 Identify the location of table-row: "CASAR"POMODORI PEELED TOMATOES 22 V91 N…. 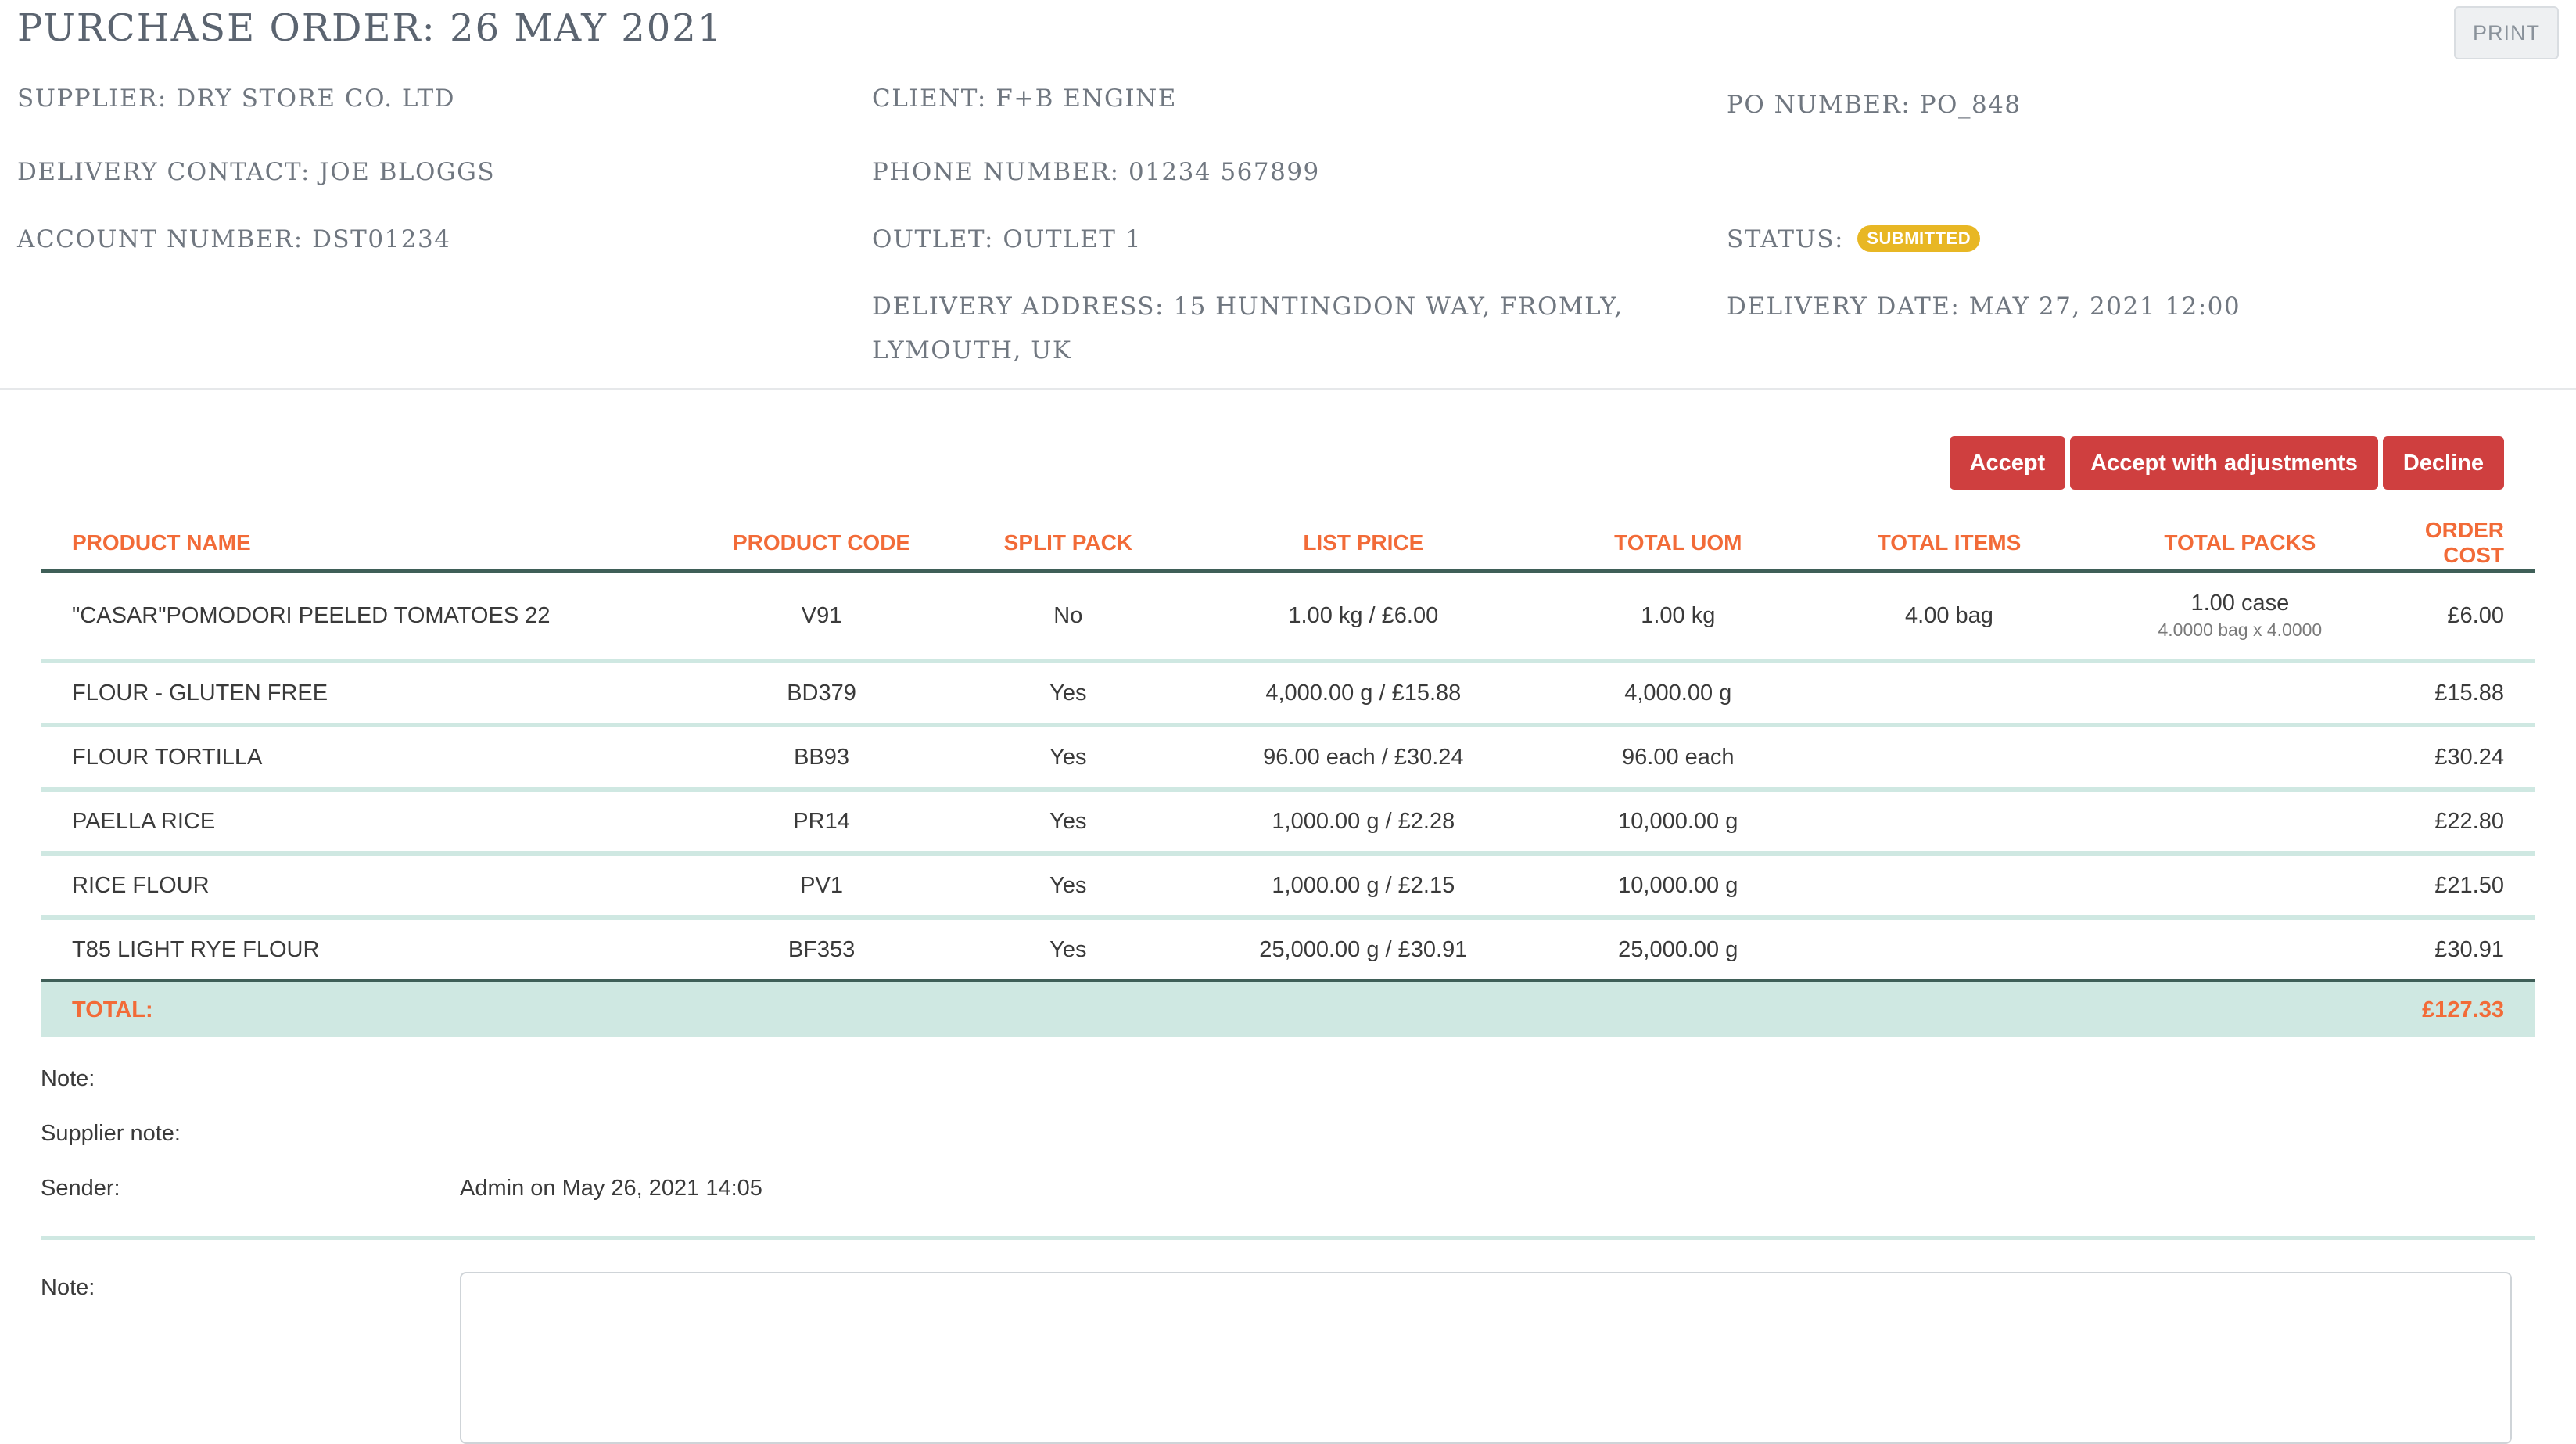
(1288, 617).